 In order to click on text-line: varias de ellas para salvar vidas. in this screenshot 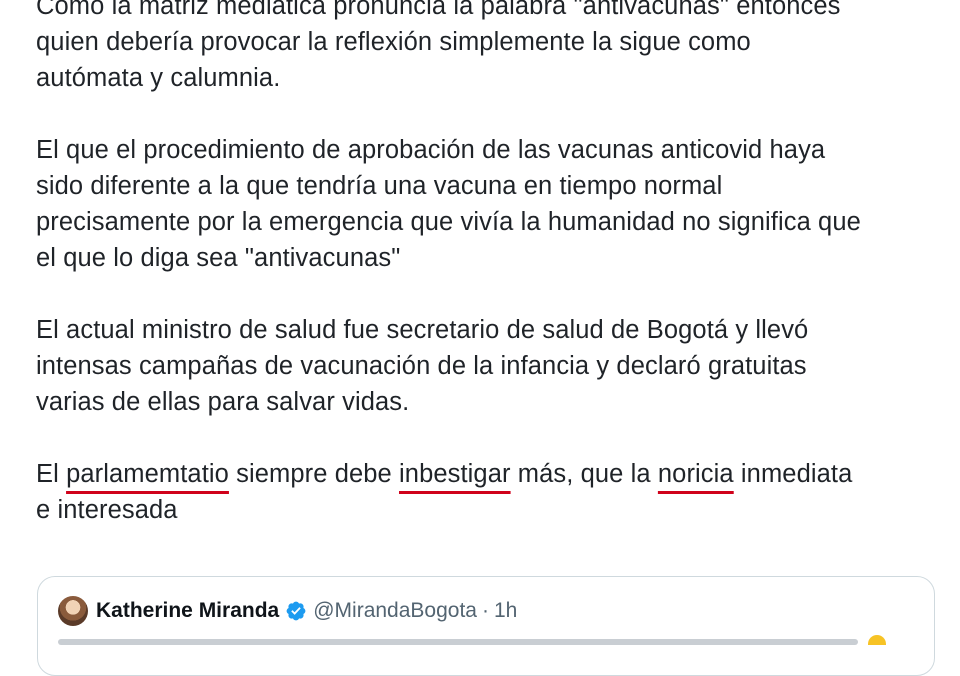, I will do `click(223, 402)`.